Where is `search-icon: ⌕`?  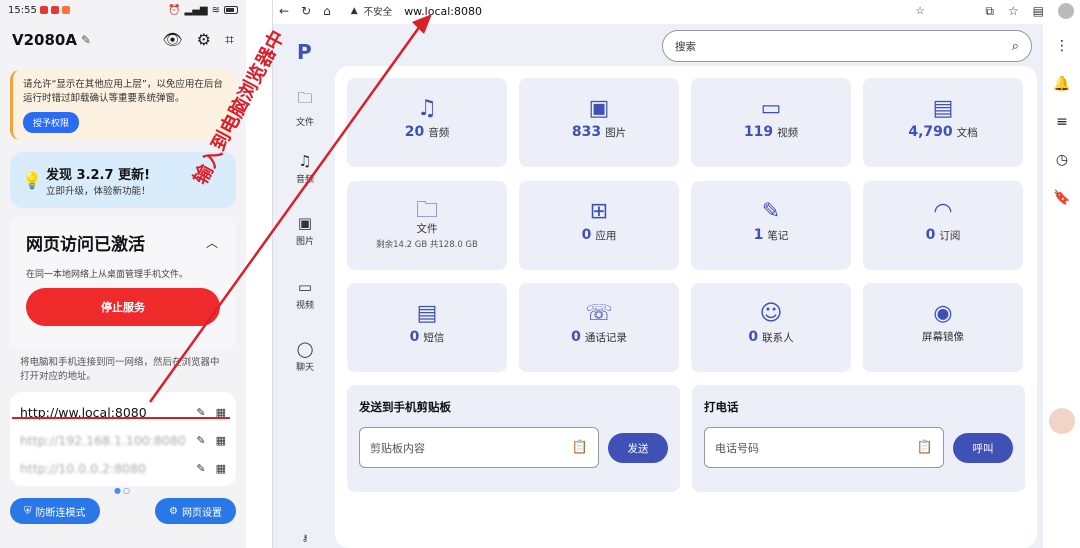
search-icon: ⌕ is located at coordinates (1015, 46).